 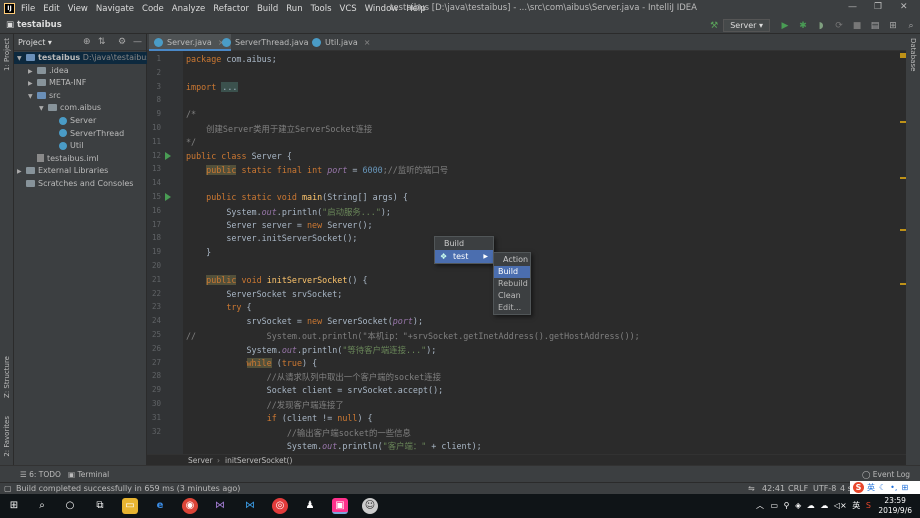 What do you see at coordinates (267, 9) in the screenshot?
I see `menu-build: Build` at bounding box center [267, 9].